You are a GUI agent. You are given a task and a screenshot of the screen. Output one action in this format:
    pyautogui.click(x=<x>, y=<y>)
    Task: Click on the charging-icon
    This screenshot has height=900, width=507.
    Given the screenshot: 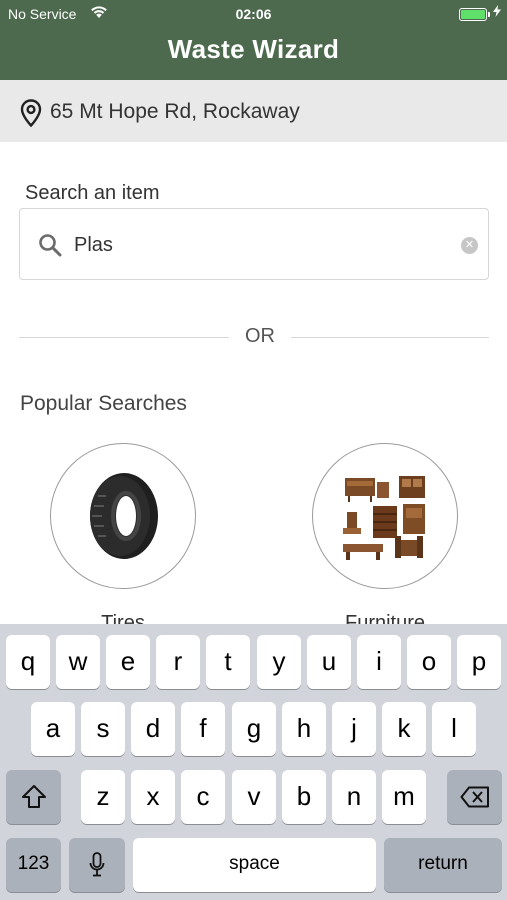 What is the action you would take?
    pyautogui.click(x=497, y=12)
    